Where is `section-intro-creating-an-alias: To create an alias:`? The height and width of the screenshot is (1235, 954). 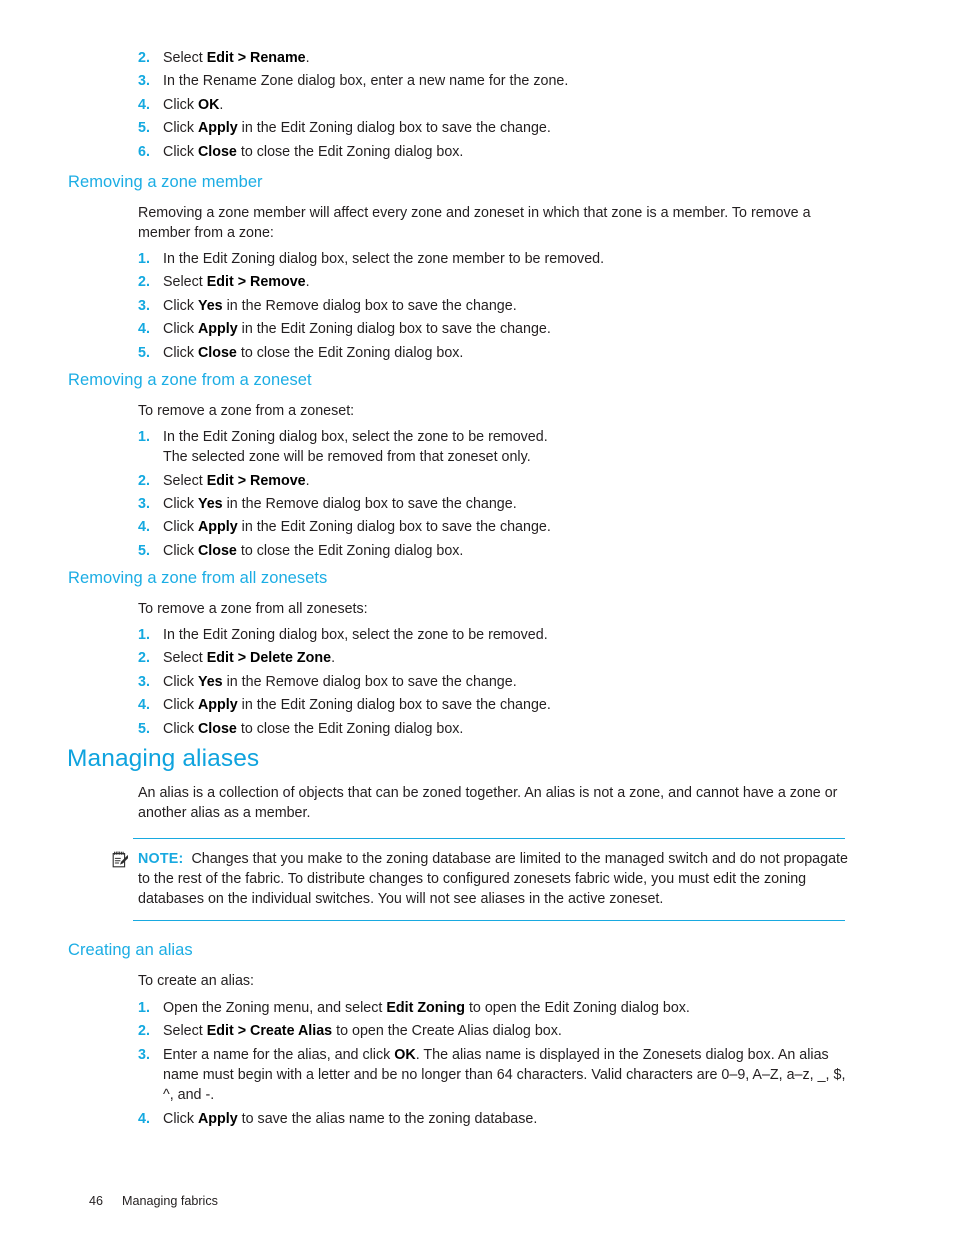 section-intro-creating-an-alias: To create an alias: is located at coordinates (196, 981).